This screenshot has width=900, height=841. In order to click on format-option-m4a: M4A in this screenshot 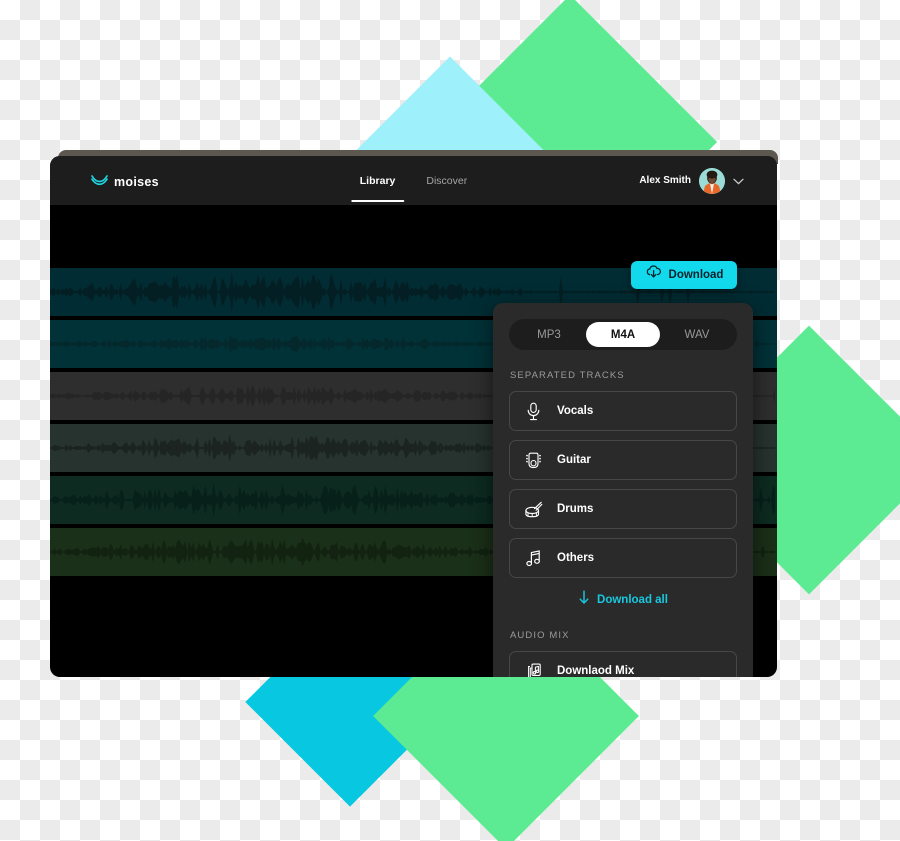, I will do `click(623, 334)`.